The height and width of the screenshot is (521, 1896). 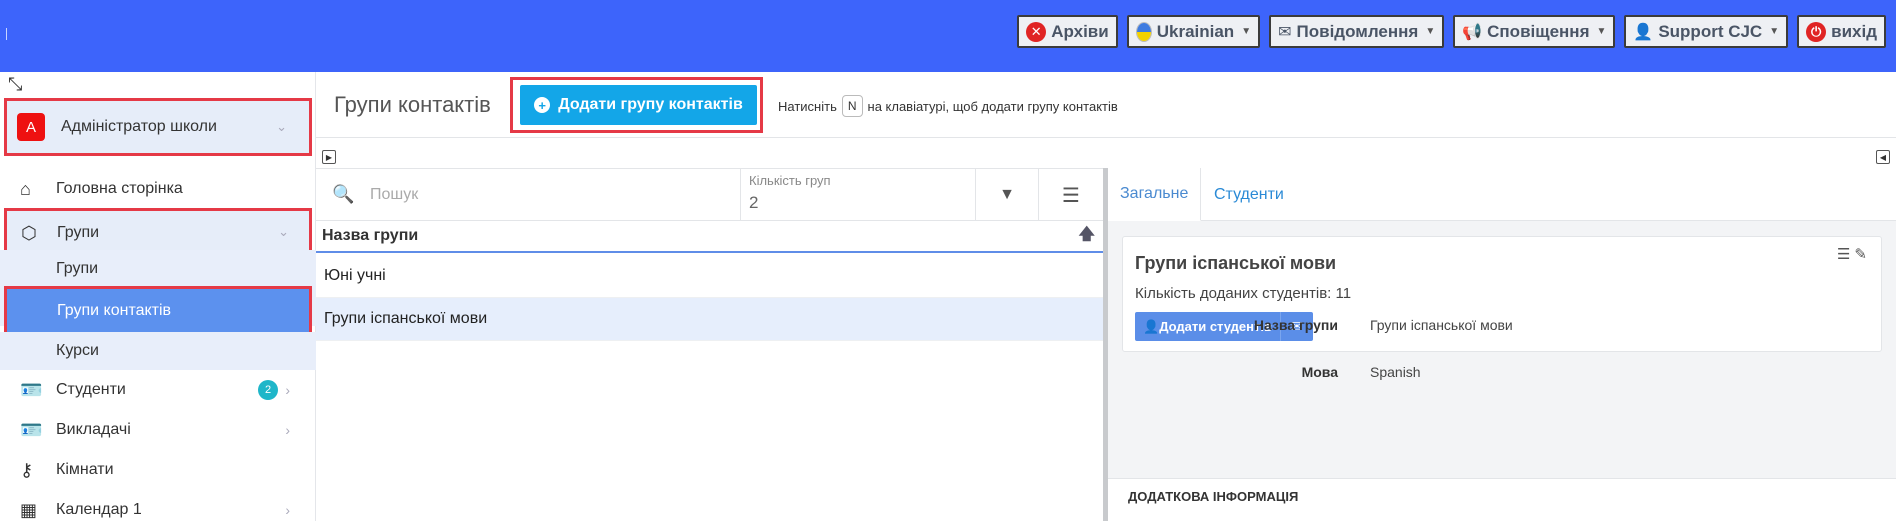 I want to click on column-header-label: Назва групи, so click(x=370, y=235).